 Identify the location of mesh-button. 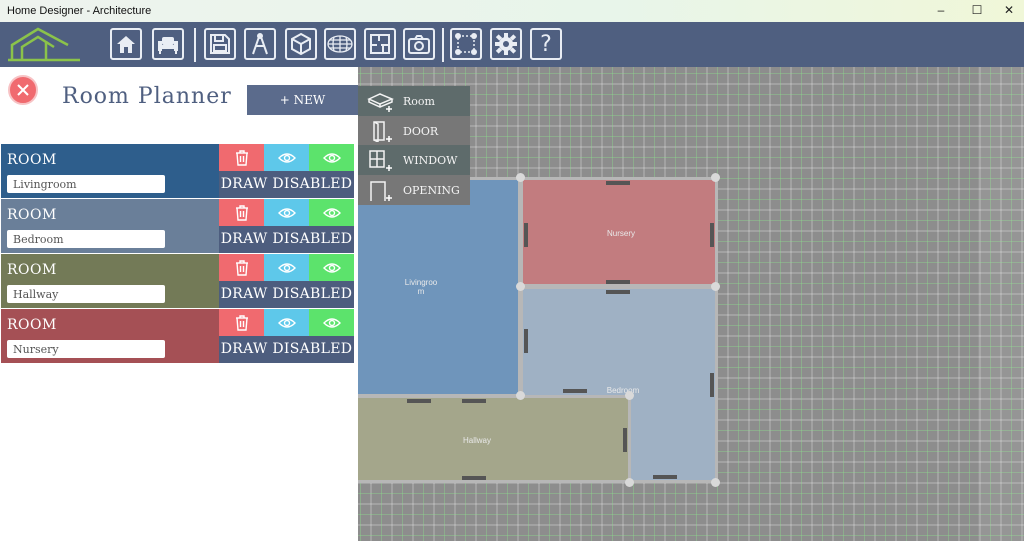
(340, 44).